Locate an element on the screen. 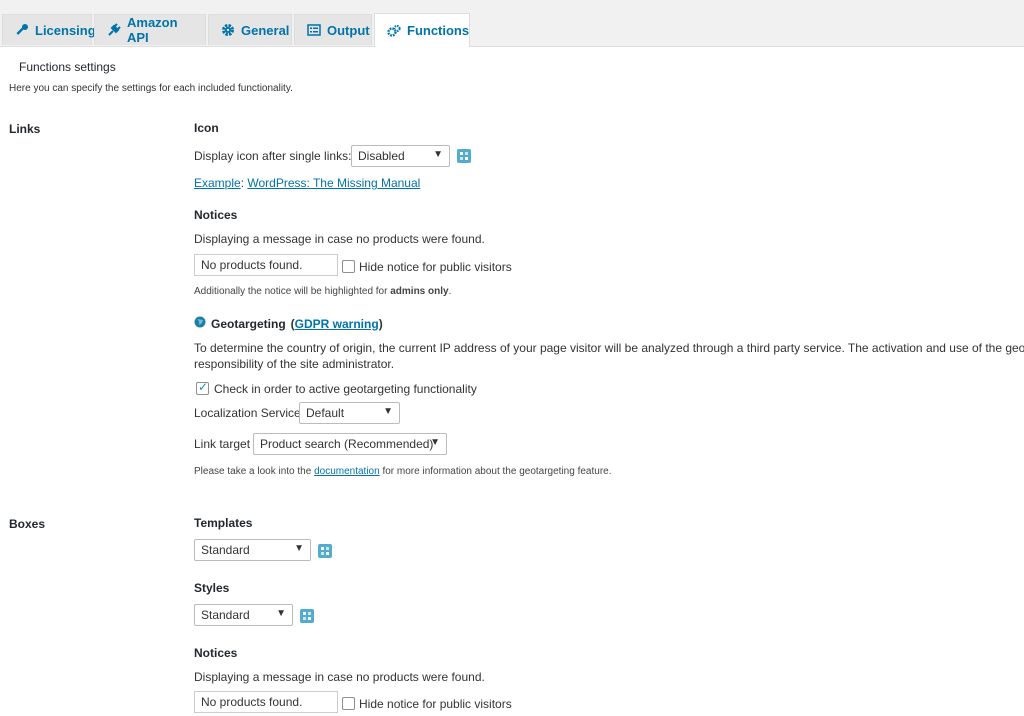  globe-icon is located at coordinates (200, 323).